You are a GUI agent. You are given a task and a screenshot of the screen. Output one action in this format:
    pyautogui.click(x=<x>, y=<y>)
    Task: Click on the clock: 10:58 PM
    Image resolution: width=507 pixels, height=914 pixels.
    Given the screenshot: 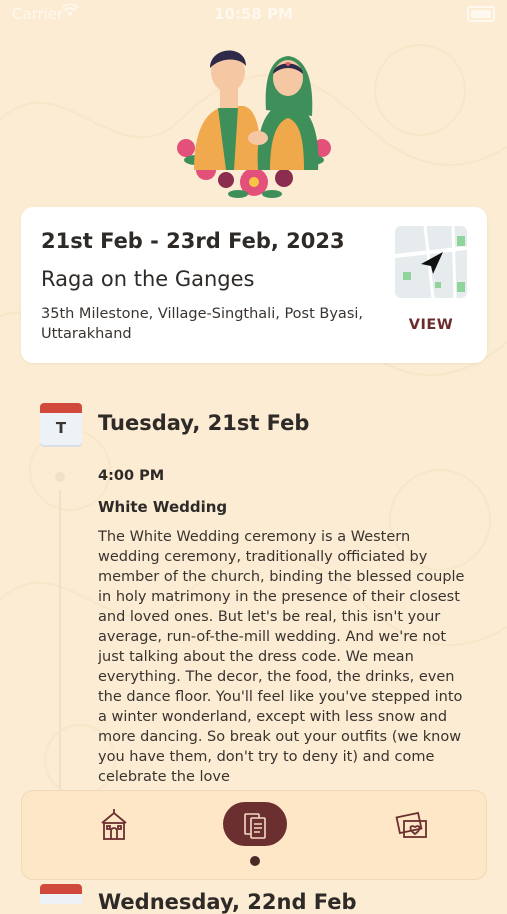 What is the action you would take?
    pyautogui.click(x=253, y=14)
    